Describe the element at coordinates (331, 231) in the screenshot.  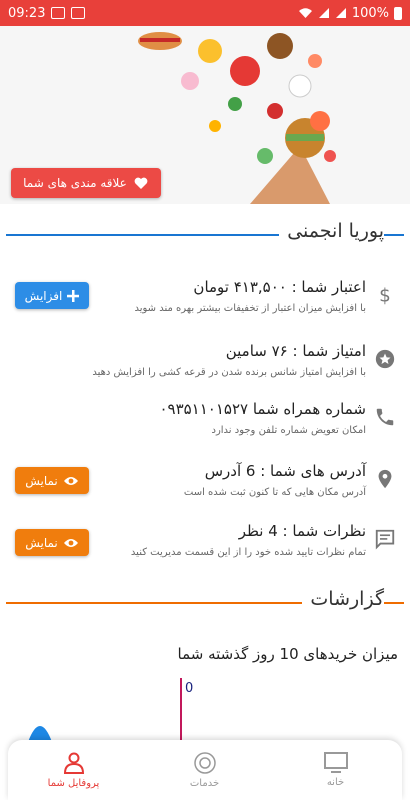
I see `profile-name: پوریا انجمنی` at that location.